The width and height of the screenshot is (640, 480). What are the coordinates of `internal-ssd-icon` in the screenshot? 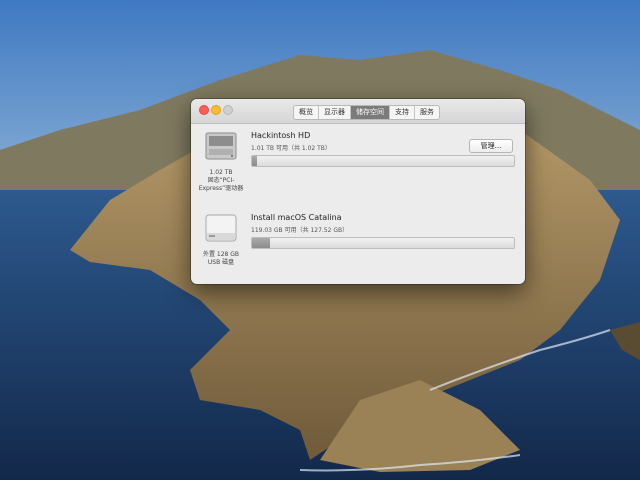 It's located at (221, 146).